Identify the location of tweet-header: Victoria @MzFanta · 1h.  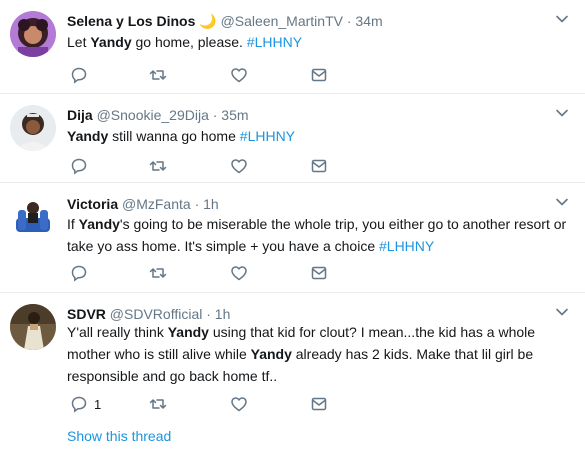
(143, 204).